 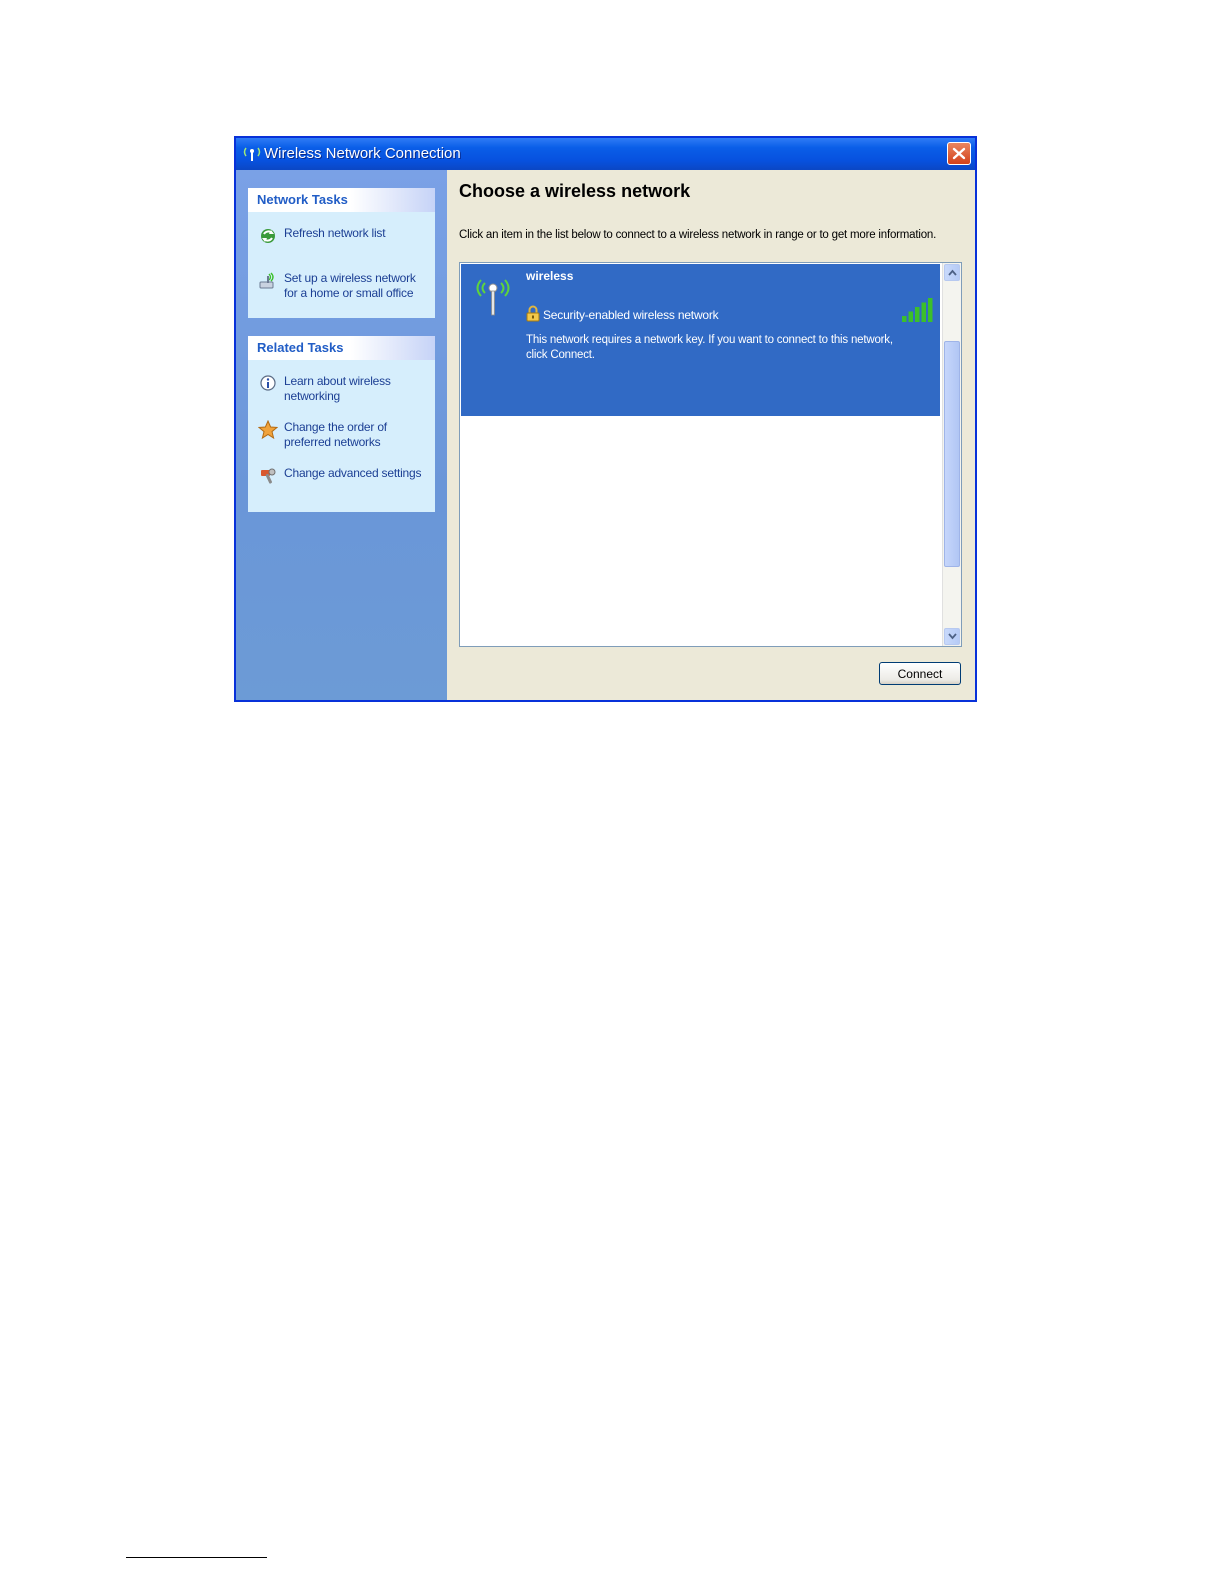 What do you see at coordinates (196, 1557) in the screenshot?
I see `footnote-separator` at bounding box center [196, 1557].